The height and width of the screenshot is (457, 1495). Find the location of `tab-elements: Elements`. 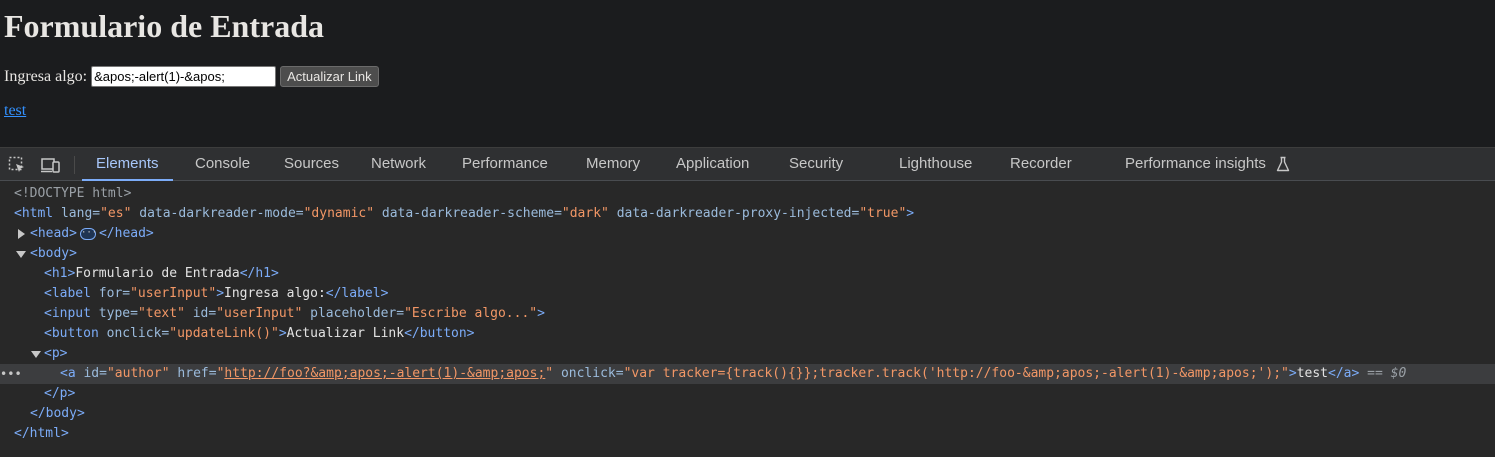

tab-elements: Elements is located at coordinates (127, 164).